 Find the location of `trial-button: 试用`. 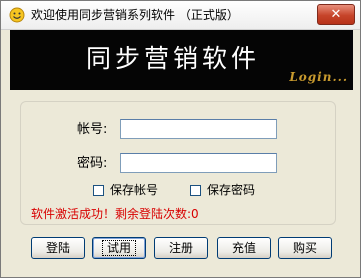

trial-button: 试用 is located at coordinates (119, 248).